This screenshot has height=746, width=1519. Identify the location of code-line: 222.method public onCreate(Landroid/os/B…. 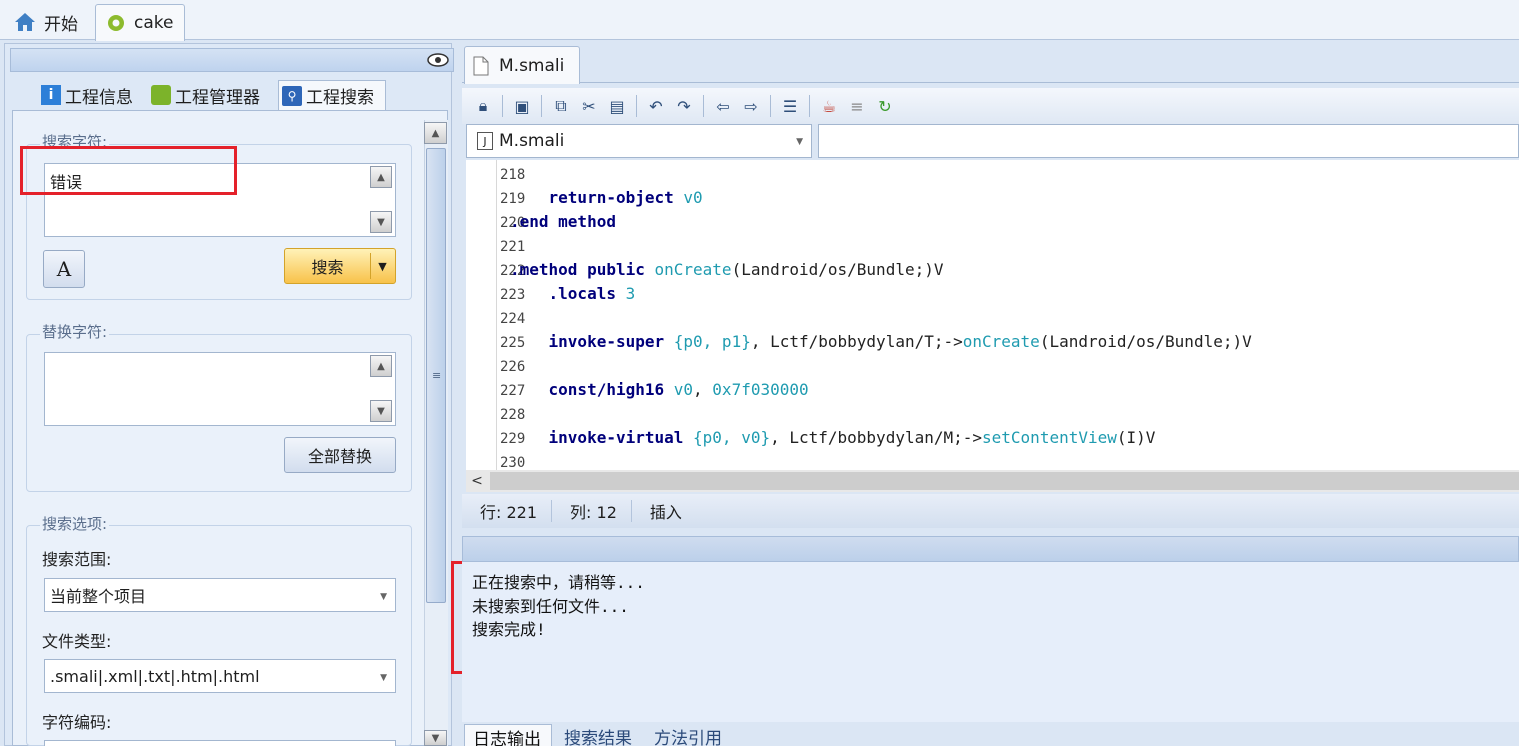
(704, 270).